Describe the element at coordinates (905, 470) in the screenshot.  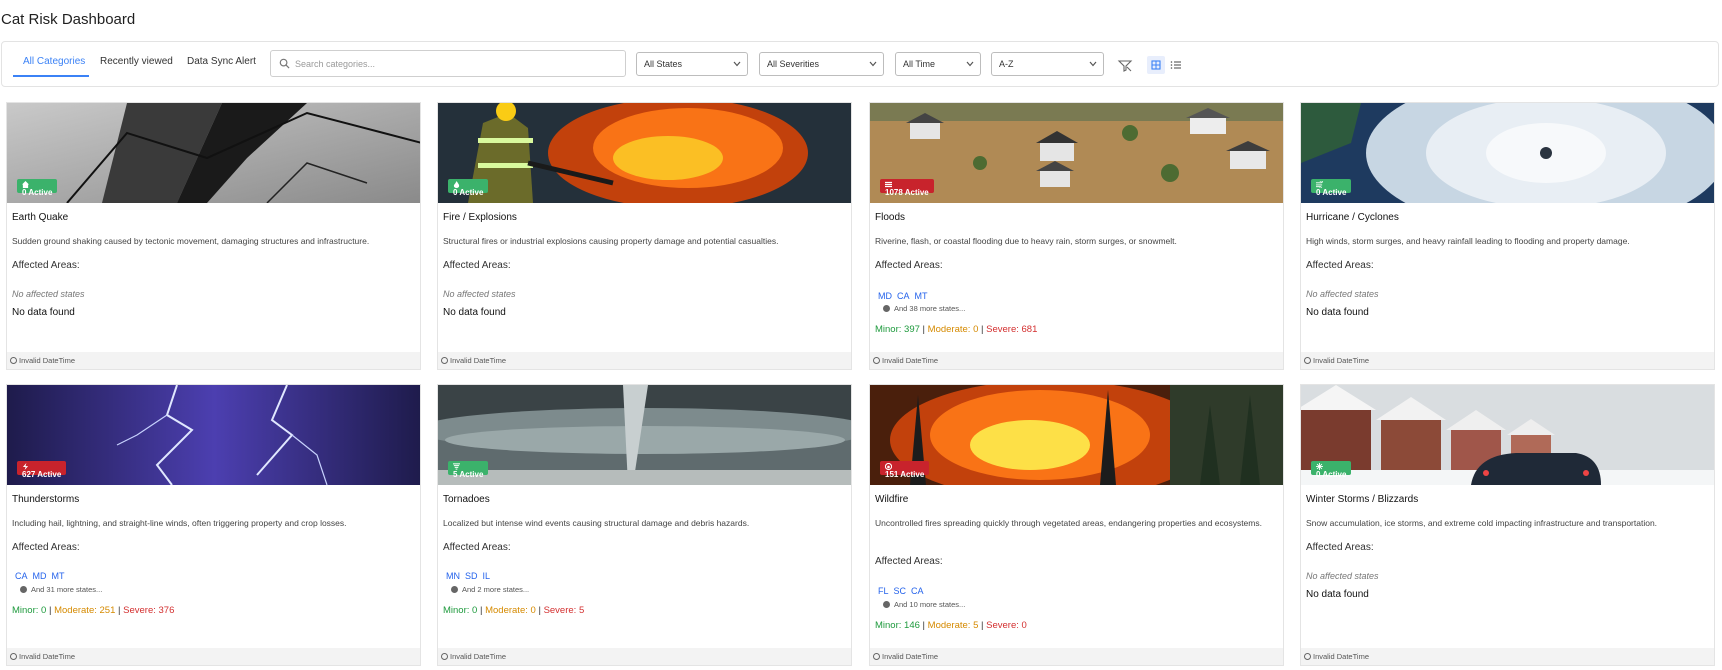
I see `active-badge: 151 Active` at that location.